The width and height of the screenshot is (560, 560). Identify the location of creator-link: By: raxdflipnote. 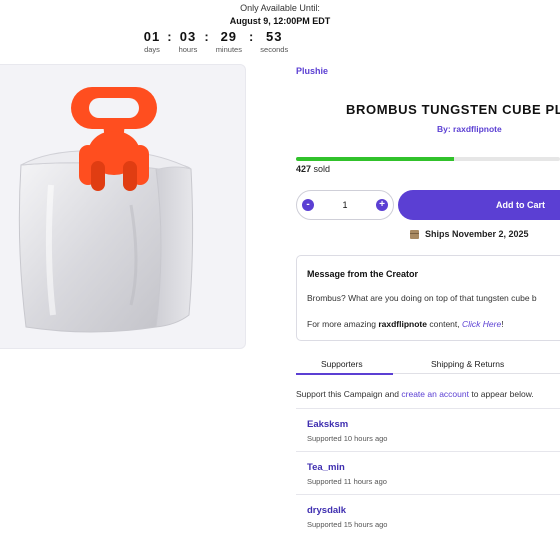
(469, 129).